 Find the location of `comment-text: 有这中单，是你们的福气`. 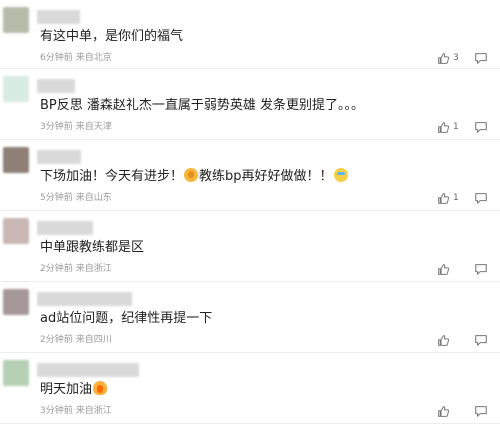

comment-text: 有这中单，是你们的福气 is located at coordinates (112, 36).